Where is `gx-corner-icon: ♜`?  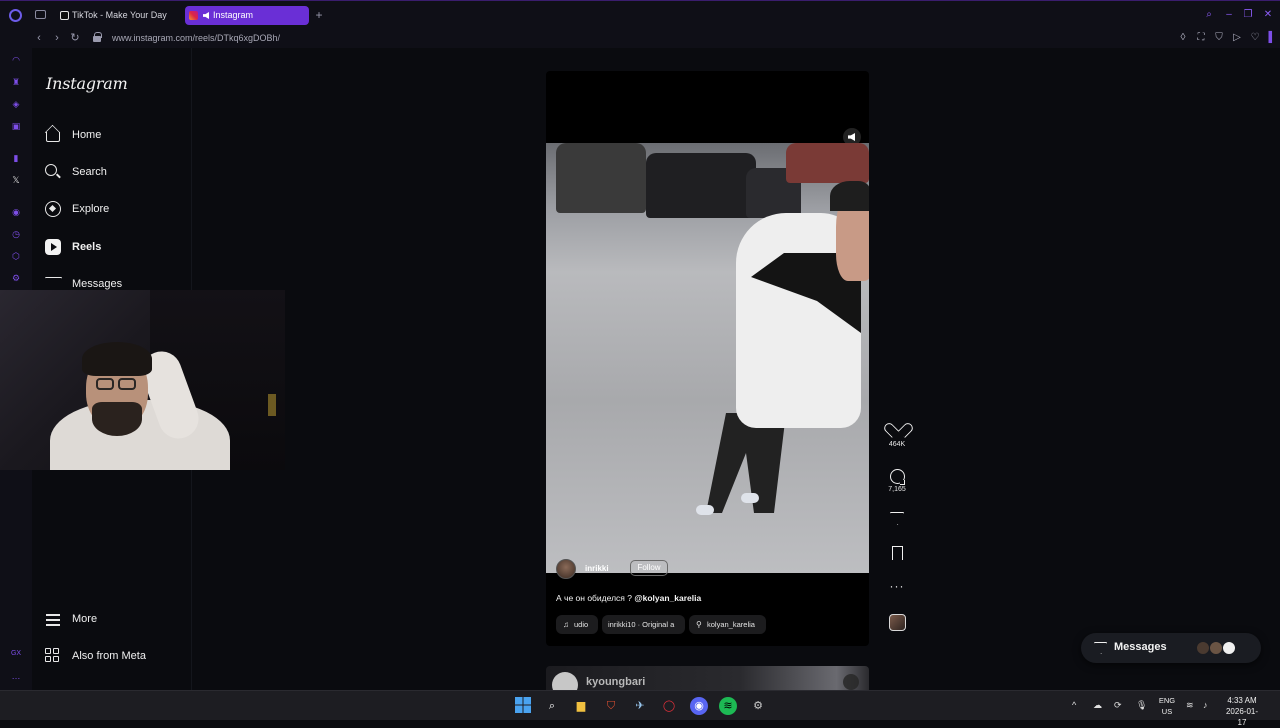
gx-corner-icon: ♜ is located at coordinates (16, 82).